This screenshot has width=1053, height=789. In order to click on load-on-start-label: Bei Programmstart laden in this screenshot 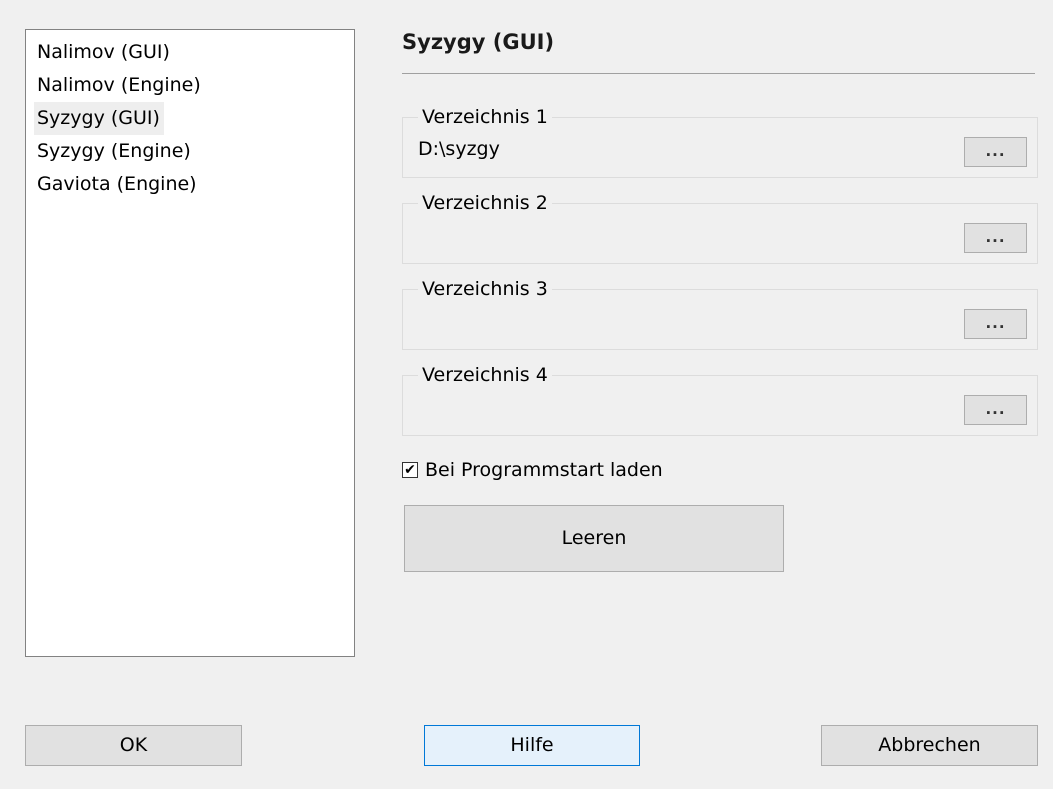, I will do `click(544, 470)`.